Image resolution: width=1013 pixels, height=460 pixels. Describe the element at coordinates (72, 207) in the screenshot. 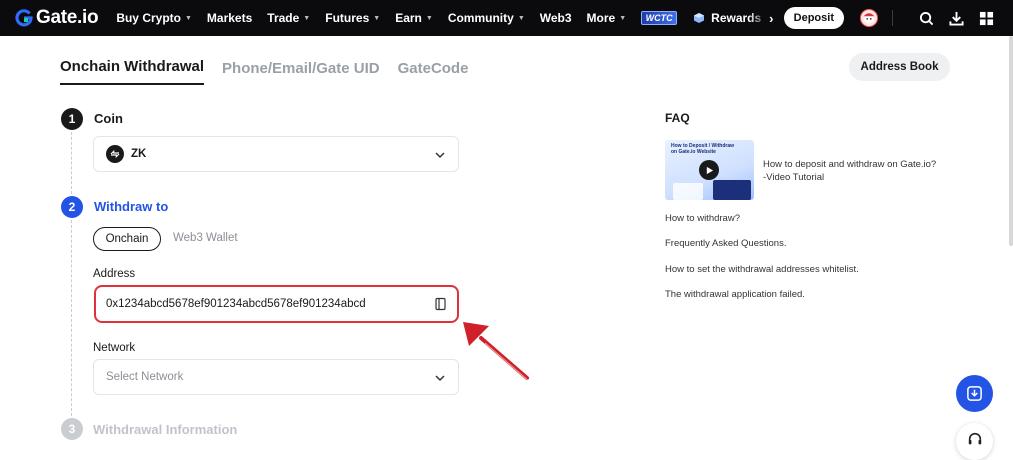

I see `step-number-withdraw-to: 2` at that location.